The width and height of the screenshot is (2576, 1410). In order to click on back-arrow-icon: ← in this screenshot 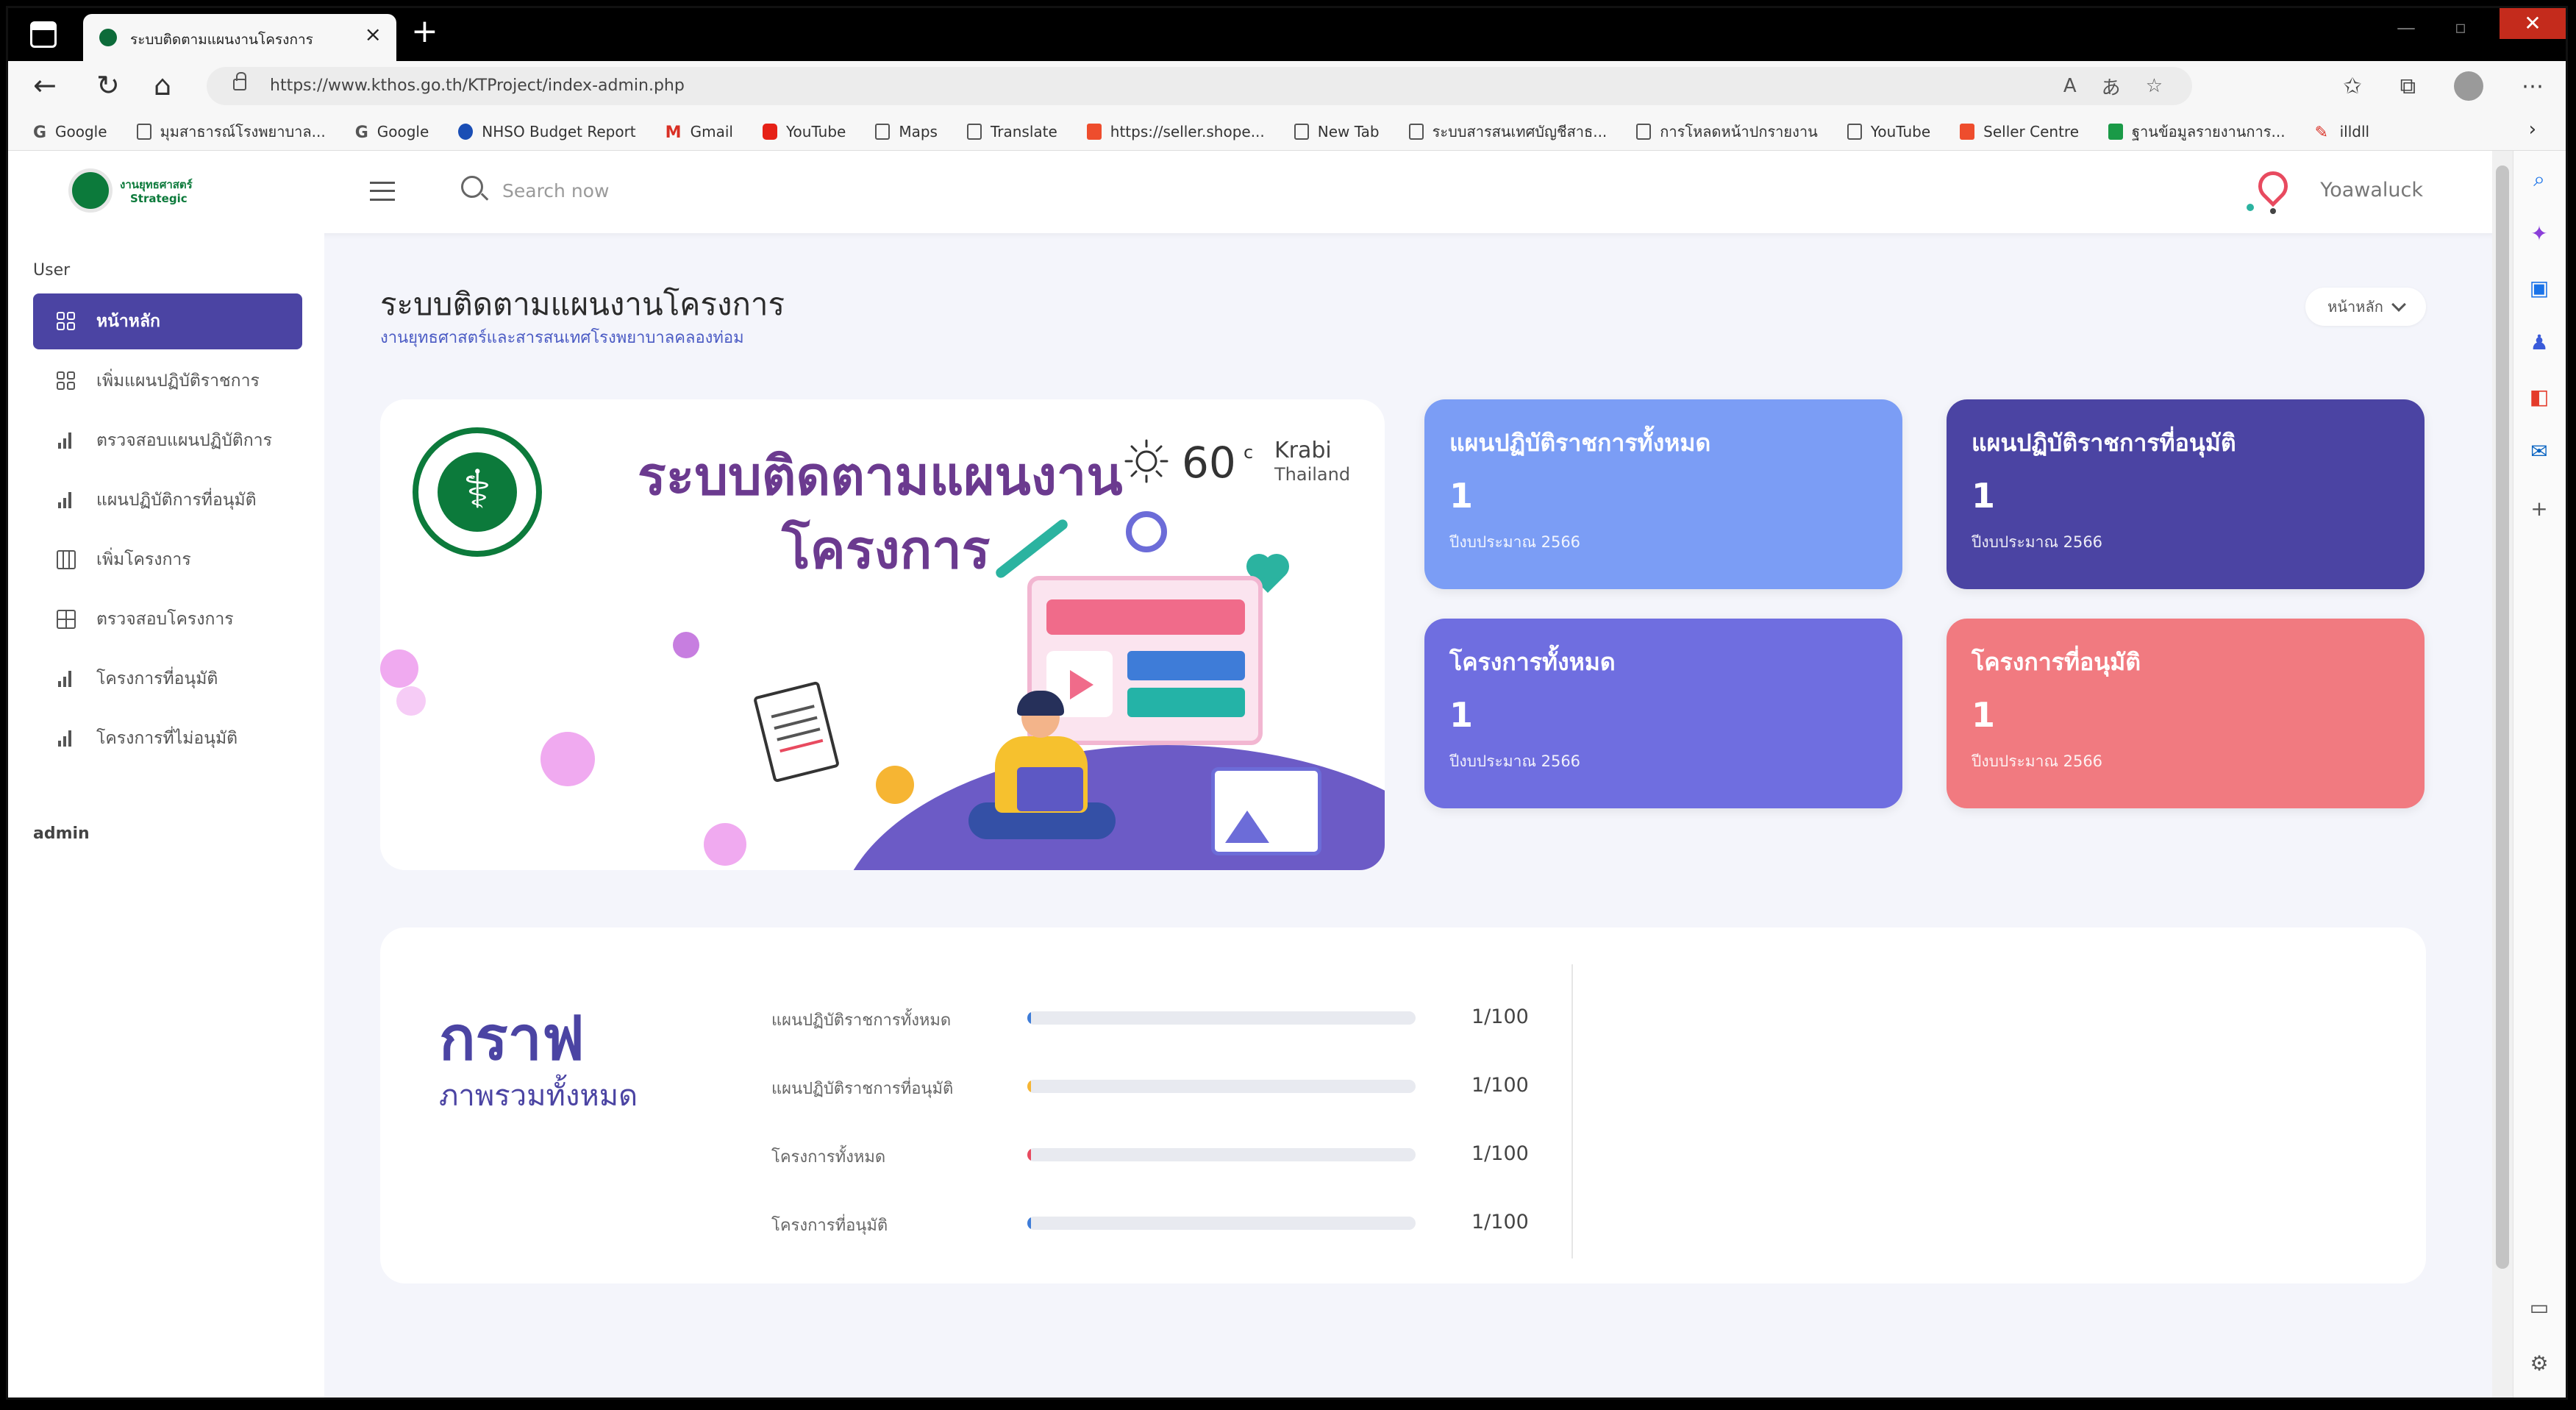, I will do `click(45, 85)`.